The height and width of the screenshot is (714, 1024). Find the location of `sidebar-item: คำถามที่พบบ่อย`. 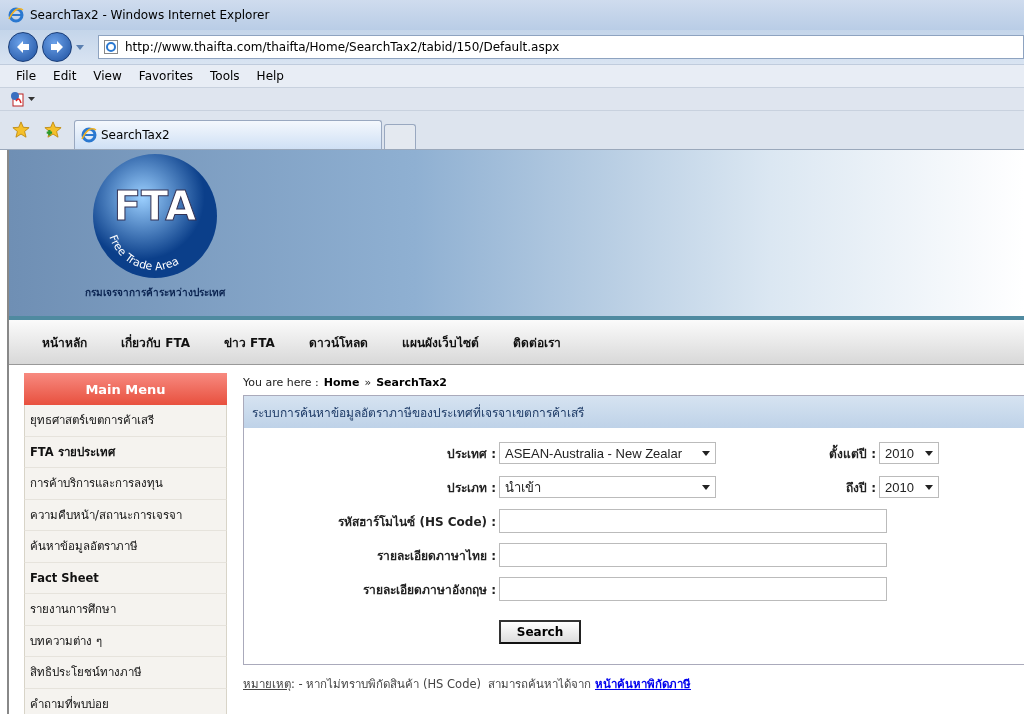

sidebar-item: คำถามที่พบบ่อย is located at coordinates (125, 701).